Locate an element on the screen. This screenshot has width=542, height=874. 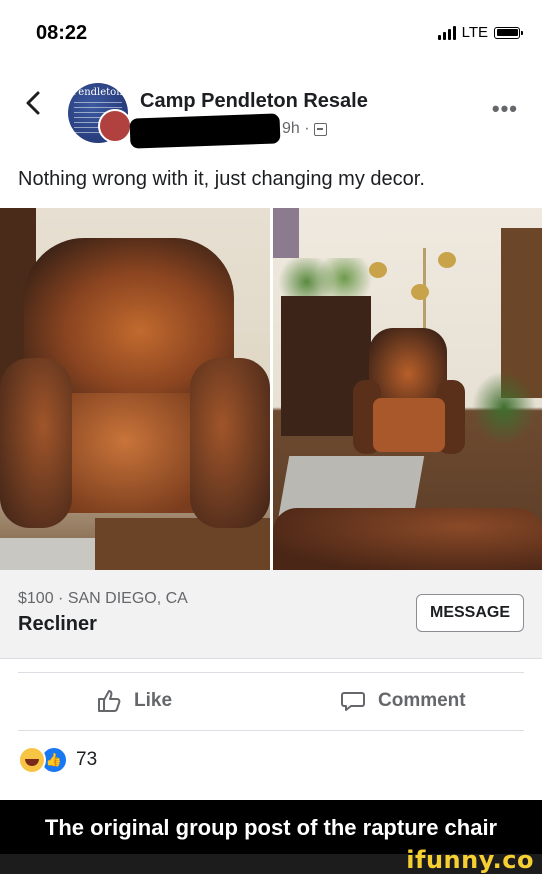
status-bar: 08:22 LTE is located at coordinates (271, 33).